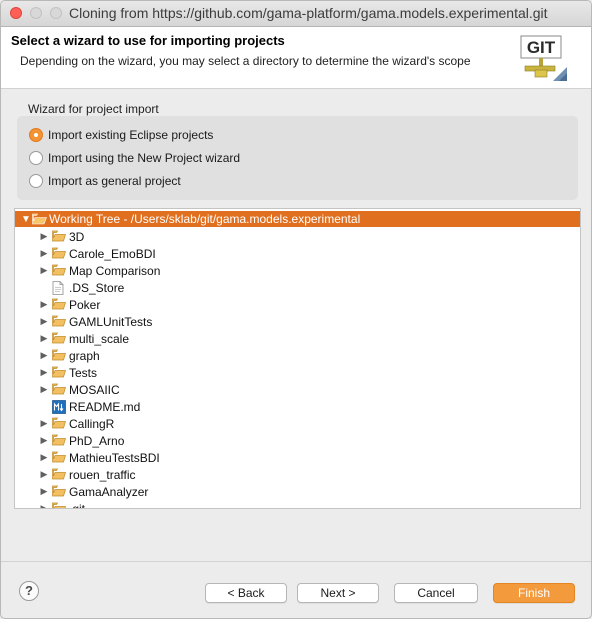 Image resolution: width=592 pixels, height=619 pixels. I want to click on tree-item-label: MOSAIIC, so click(94, 389).